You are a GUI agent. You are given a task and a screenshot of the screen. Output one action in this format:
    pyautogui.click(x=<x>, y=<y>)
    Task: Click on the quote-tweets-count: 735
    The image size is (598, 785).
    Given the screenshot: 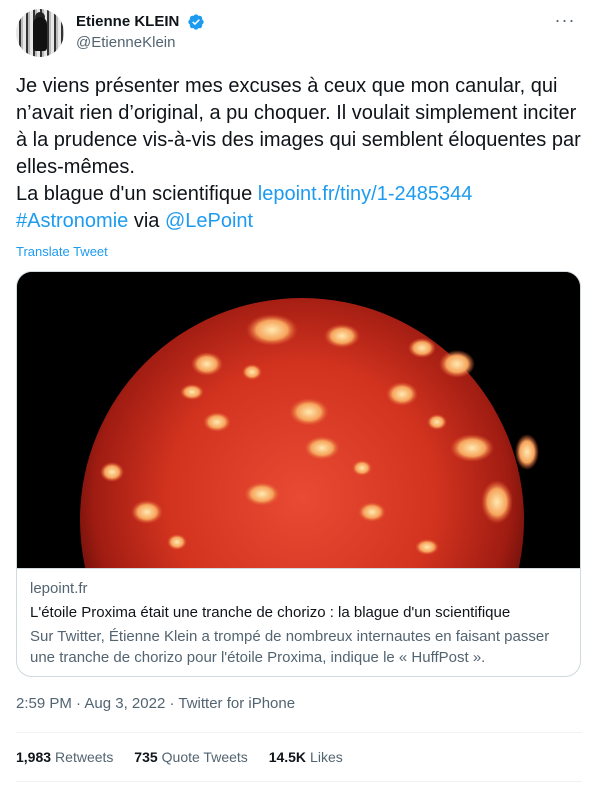 What is the action you would take?
    pyautogui.click(x=146, y=757)
    